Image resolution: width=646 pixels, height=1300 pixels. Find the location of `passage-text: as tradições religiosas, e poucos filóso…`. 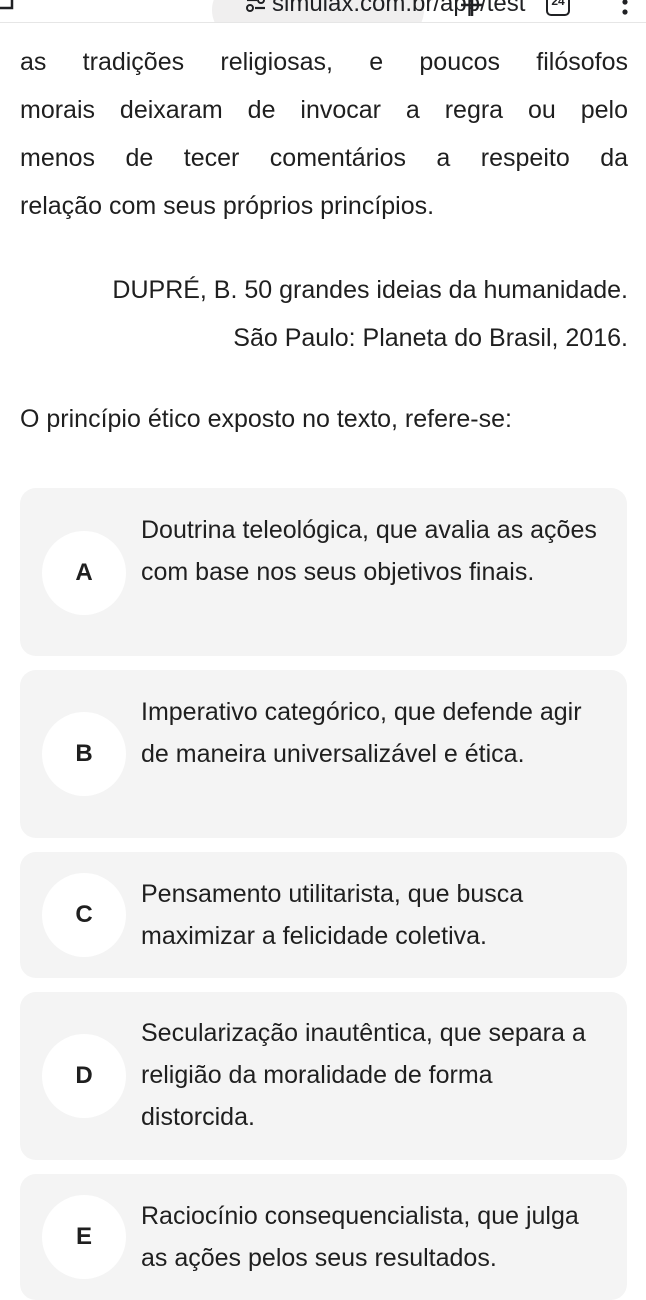

passage-text: as tradições religiosas, e poucos filóso… is located at coordinates (324, 134).